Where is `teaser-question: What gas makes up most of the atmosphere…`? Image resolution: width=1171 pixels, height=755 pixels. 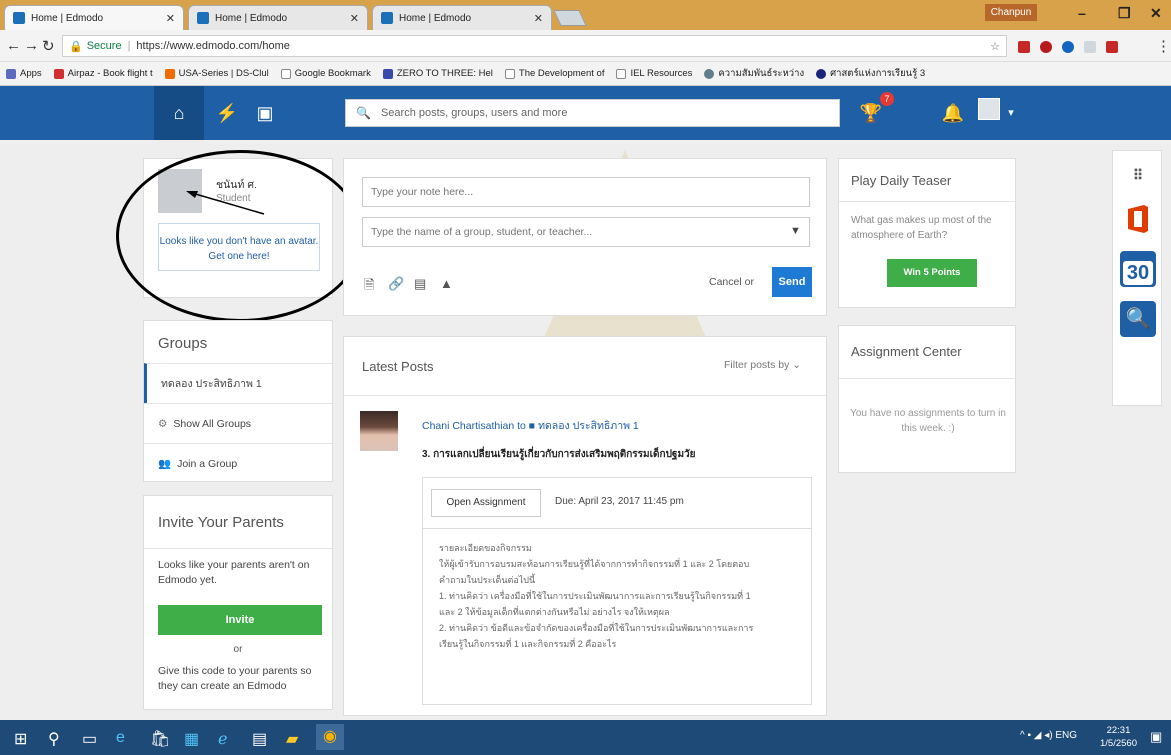 teaser-question: What gas makes up most of the atmosphere… is located at coordinates (921, 228).